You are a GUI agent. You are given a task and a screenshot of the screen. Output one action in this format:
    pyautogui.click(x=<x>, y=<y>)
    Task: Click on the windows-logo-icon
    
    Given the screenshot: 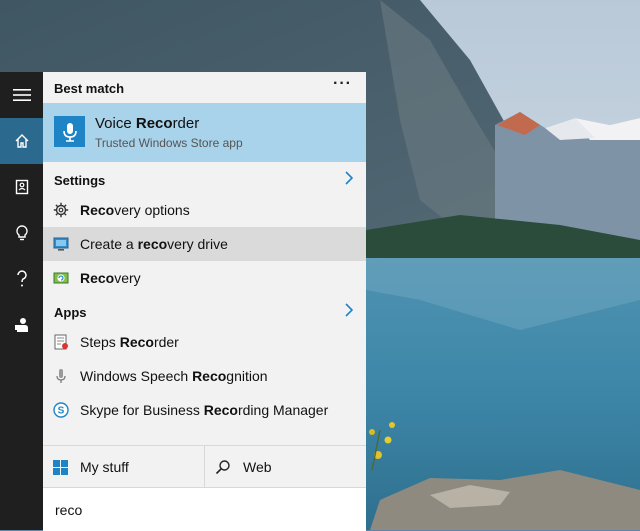 What is the action you would take?
    pyautogui.click(x=60, y=467)
    